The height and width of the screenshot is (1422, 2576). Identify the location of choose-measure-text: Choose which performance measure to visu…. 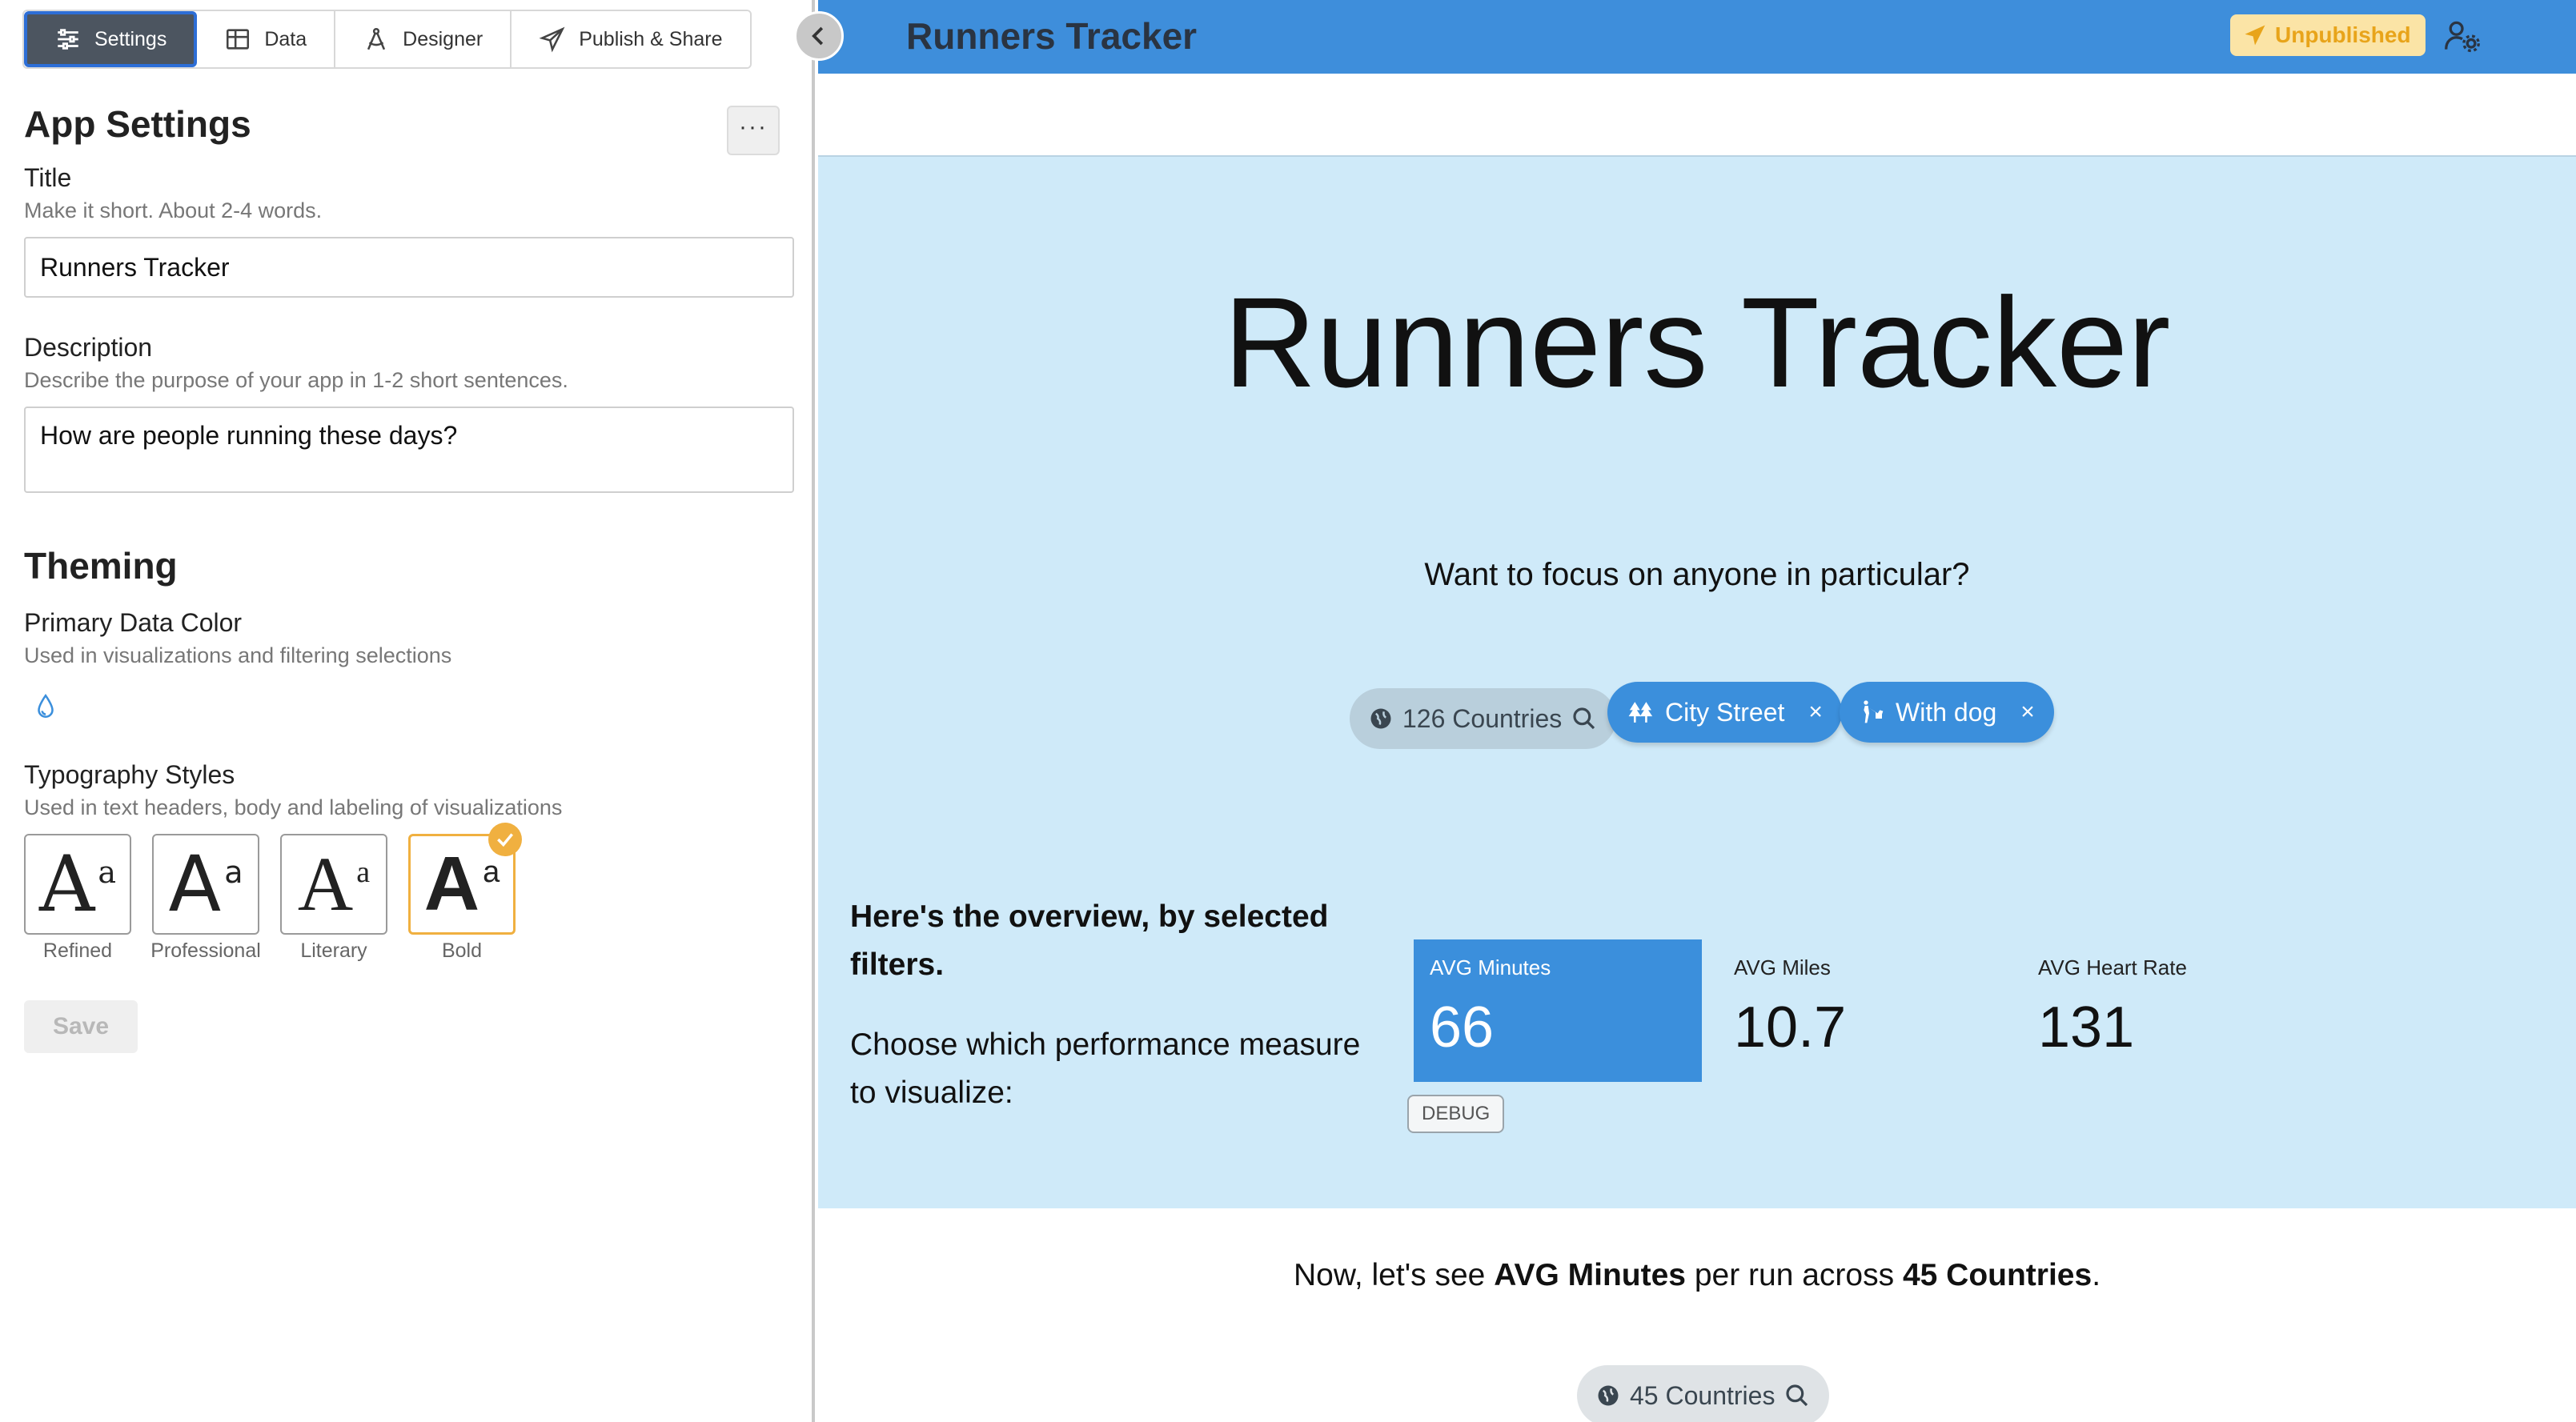
(1106, 1068).